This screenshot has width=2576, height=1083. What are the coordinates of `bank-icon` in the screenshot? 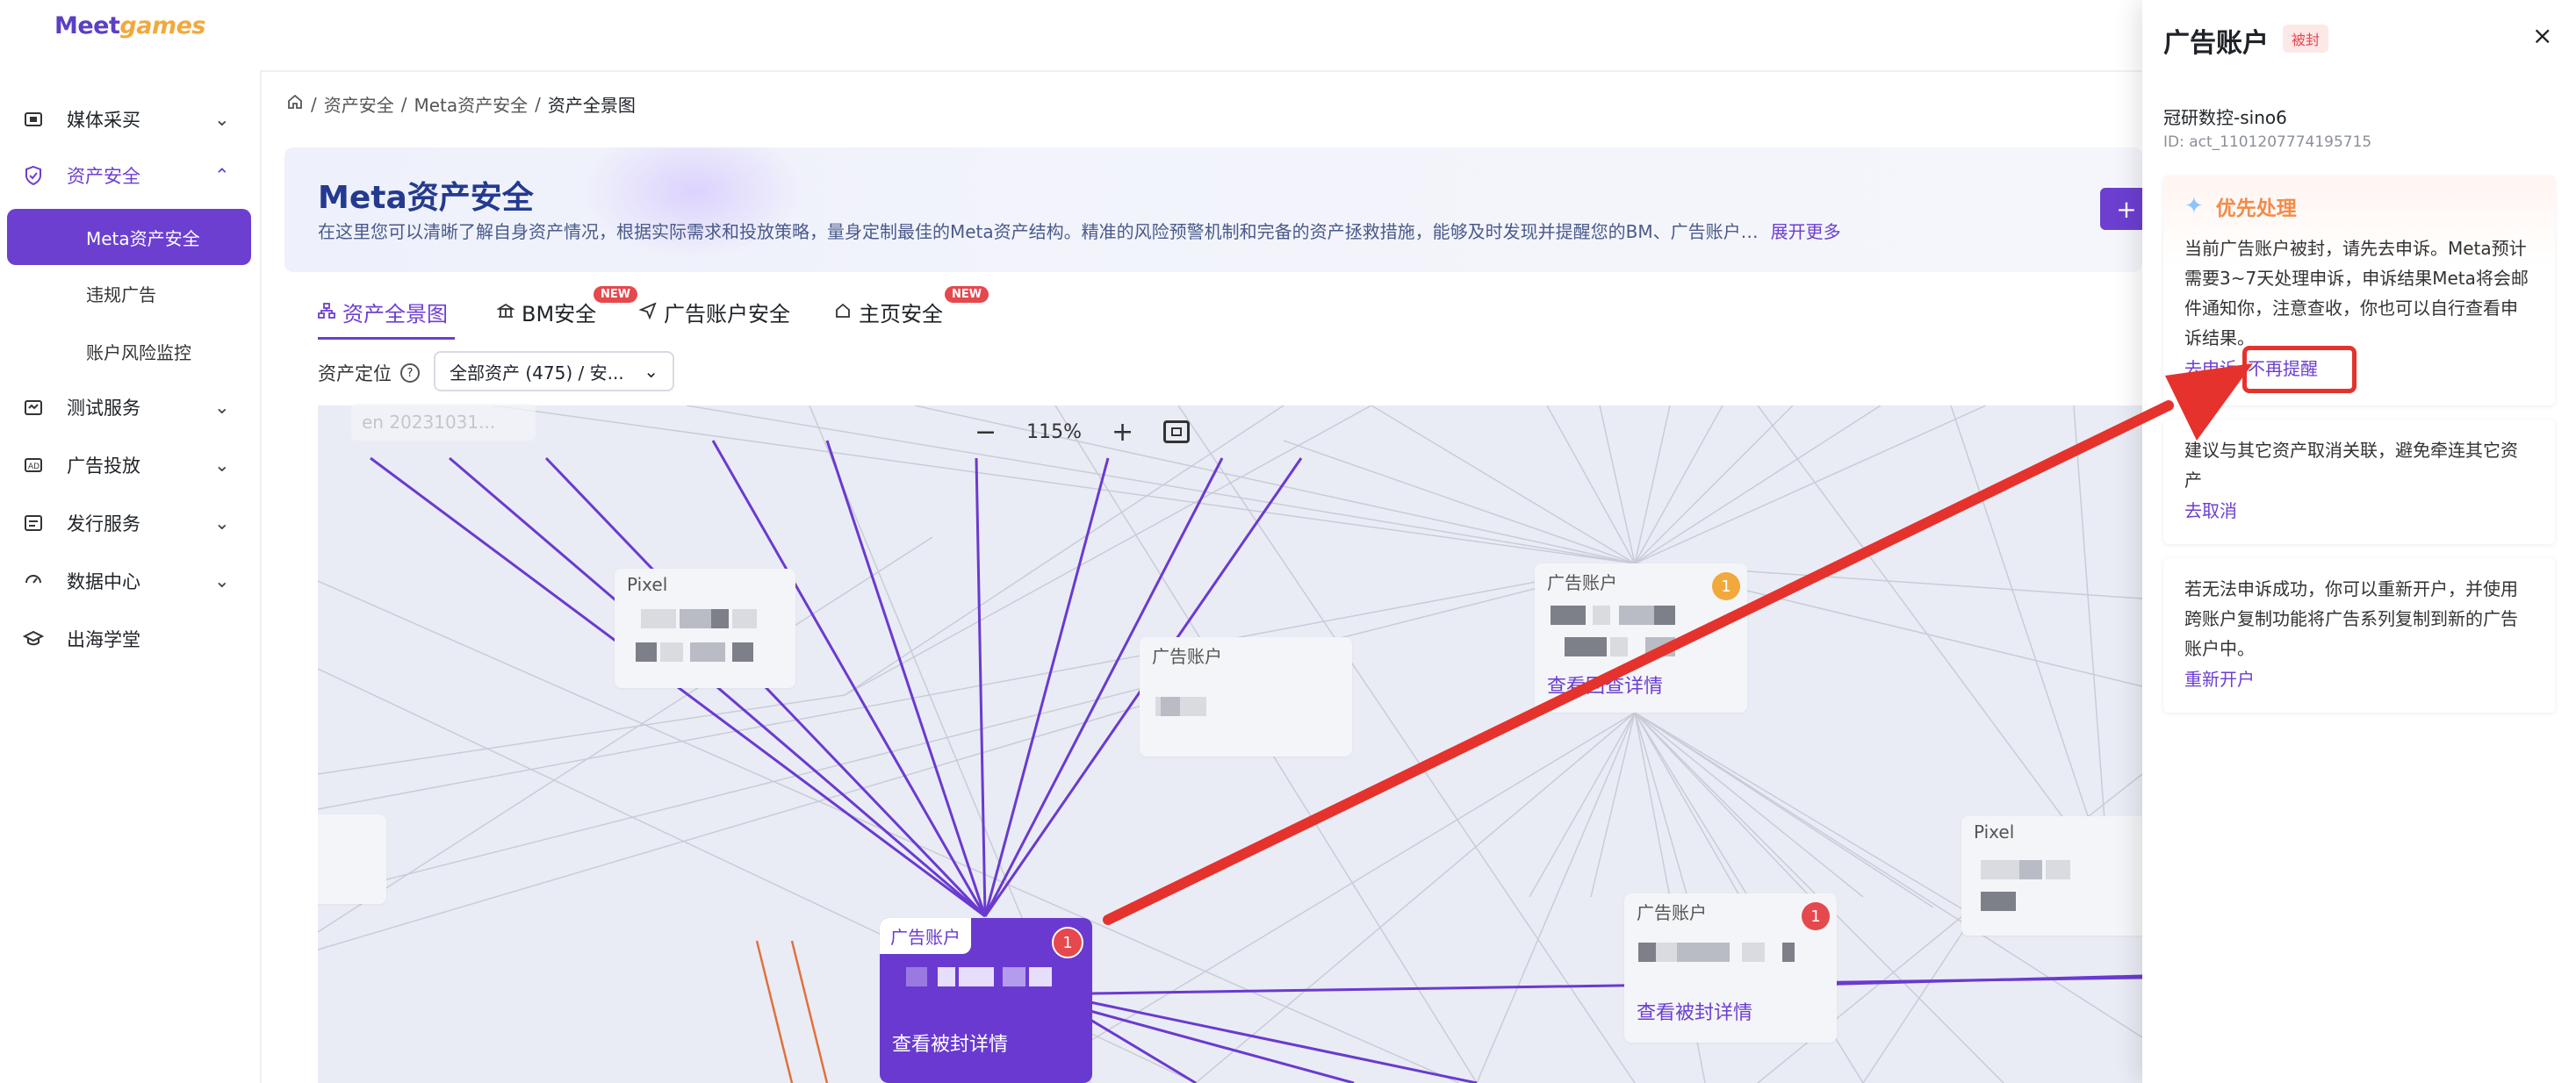 It's located at (505, 312).